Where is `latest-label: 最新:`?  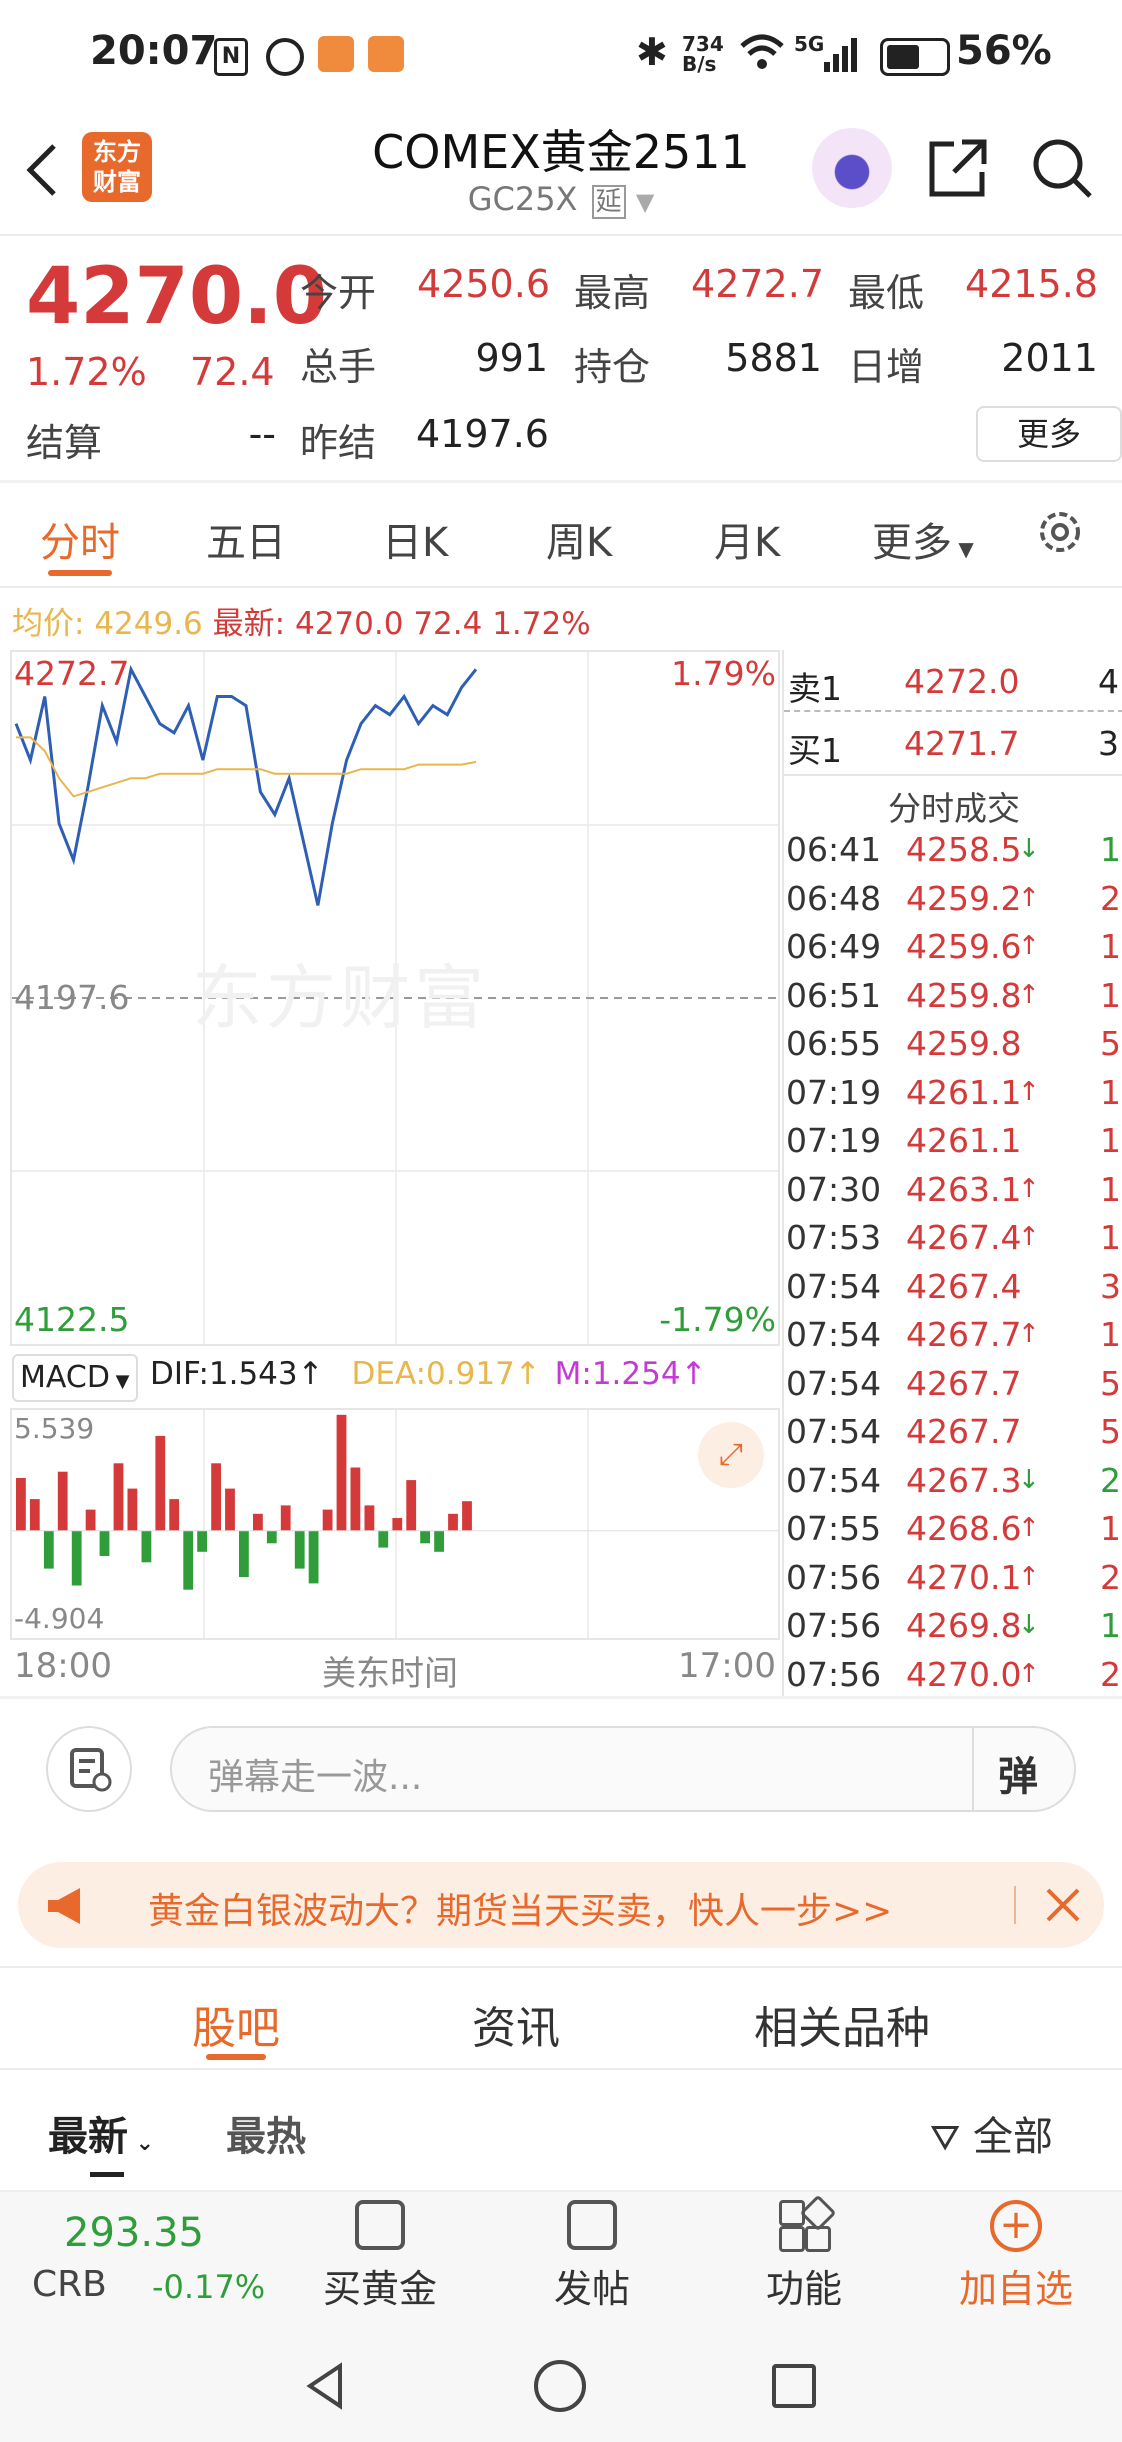 latest-label: 最新: is located at coordinates (249, 624).